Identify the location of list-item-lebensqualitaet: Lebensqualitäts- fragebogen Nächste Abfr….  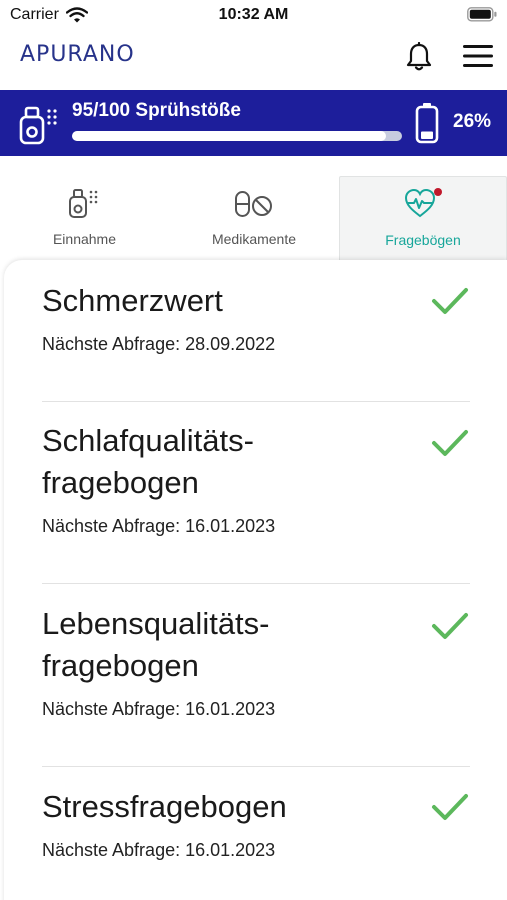
(256, 661).